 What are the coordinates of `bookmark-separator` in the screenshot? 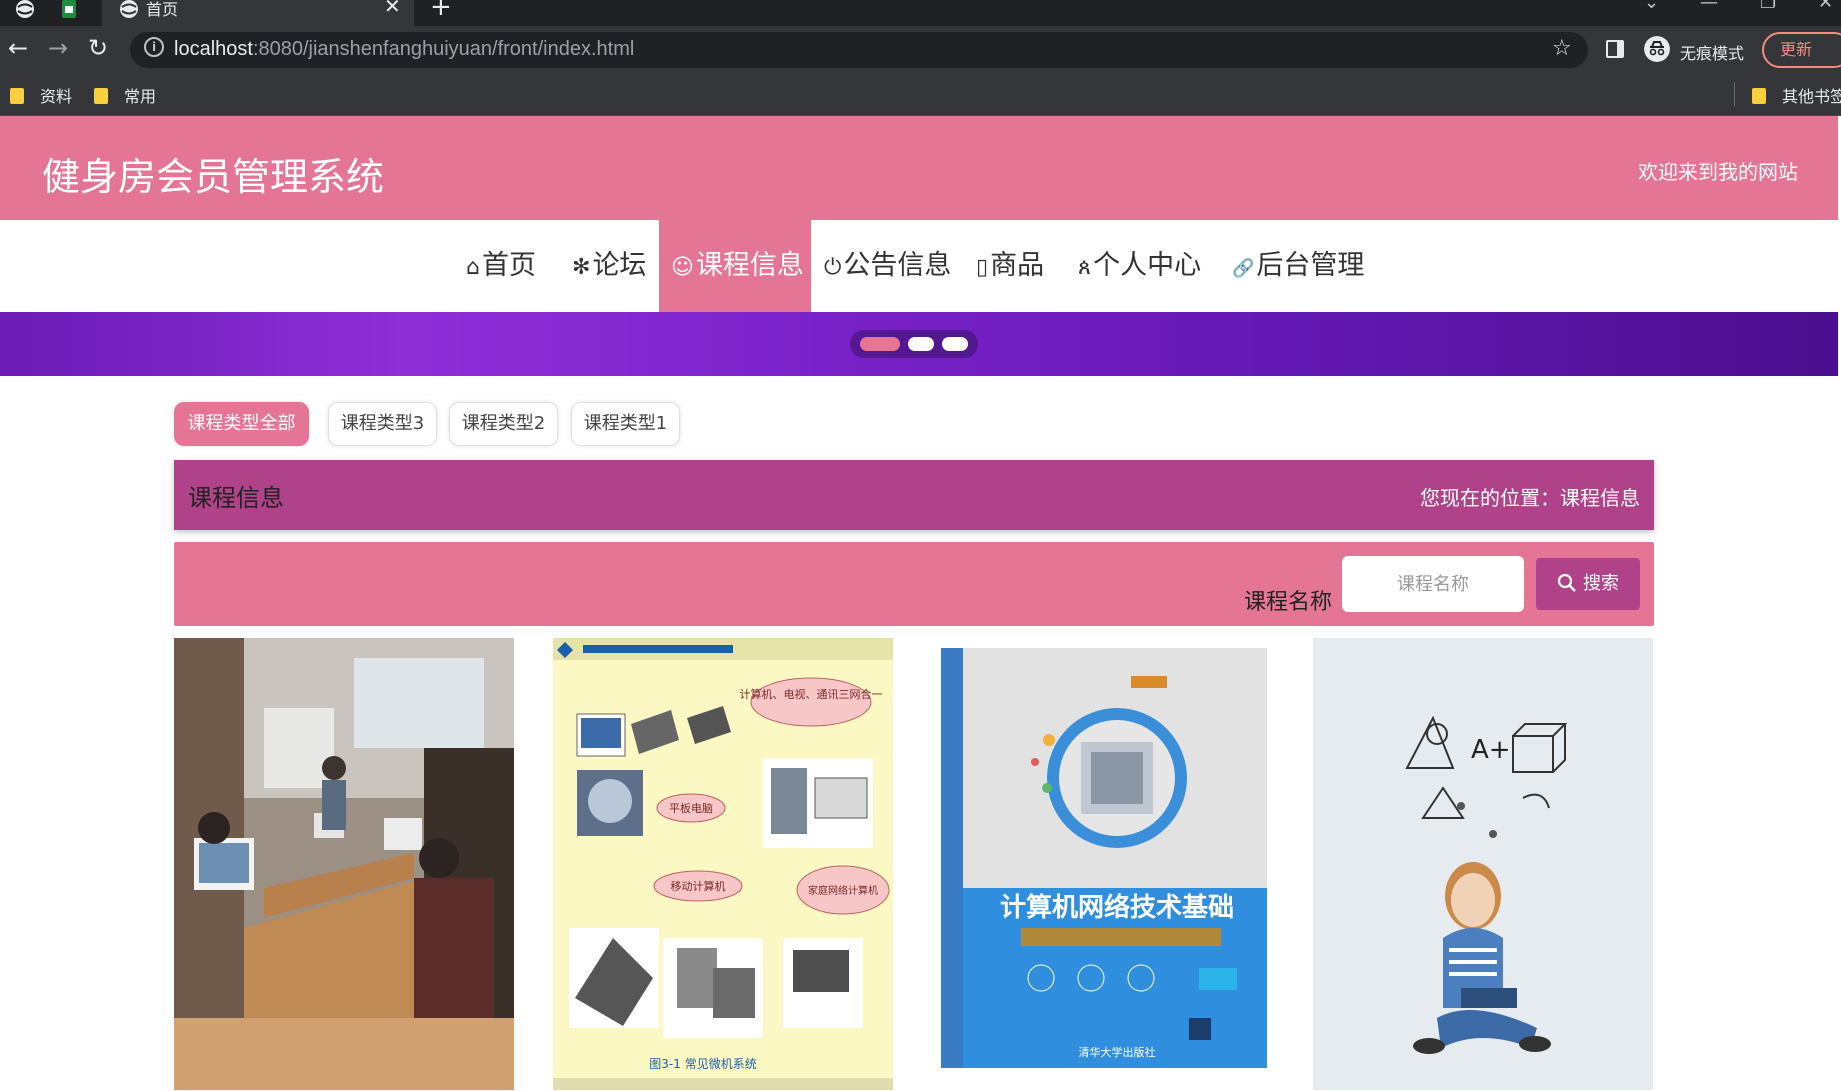 It's located at (1734, 94).